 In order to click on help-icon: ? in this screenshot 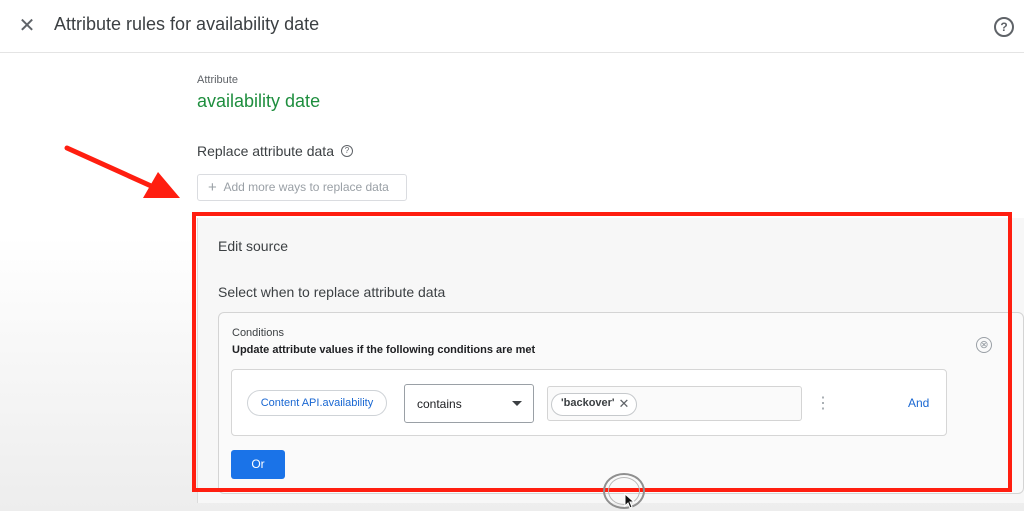, I will do `click(1004, 27)`.